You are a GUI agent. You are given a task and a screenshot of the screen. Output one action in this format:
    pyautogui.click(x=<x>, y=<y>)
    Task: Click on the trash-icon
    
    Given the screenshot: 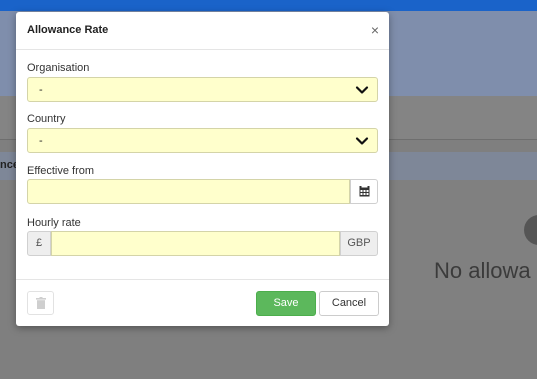 What is the action you would take?
    pyautogui.click(x=41, y=303)
    